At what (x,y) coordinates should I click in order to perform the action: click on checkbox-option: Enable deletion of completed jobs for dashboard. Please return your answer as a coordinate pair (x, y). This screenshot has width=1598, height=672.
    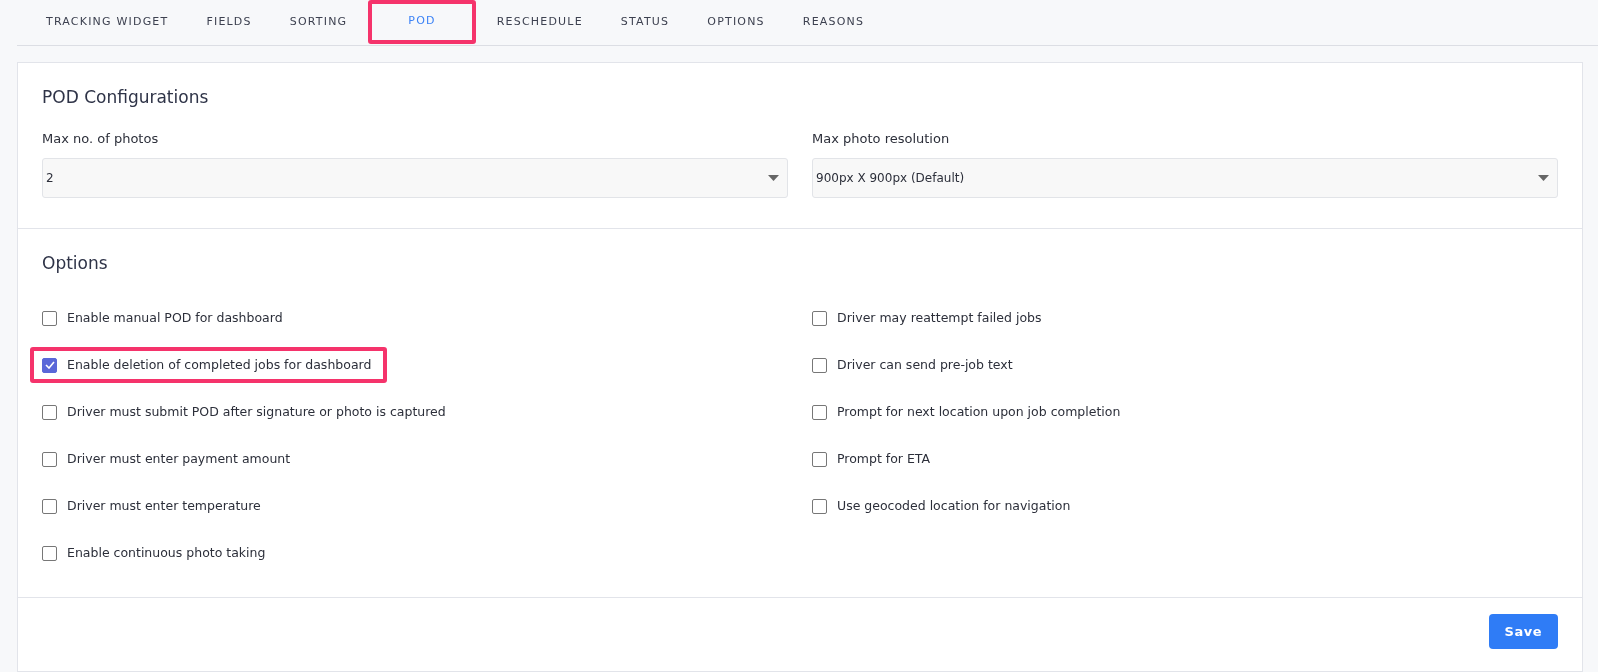
    Looking at the image, I should click on (209, 365).